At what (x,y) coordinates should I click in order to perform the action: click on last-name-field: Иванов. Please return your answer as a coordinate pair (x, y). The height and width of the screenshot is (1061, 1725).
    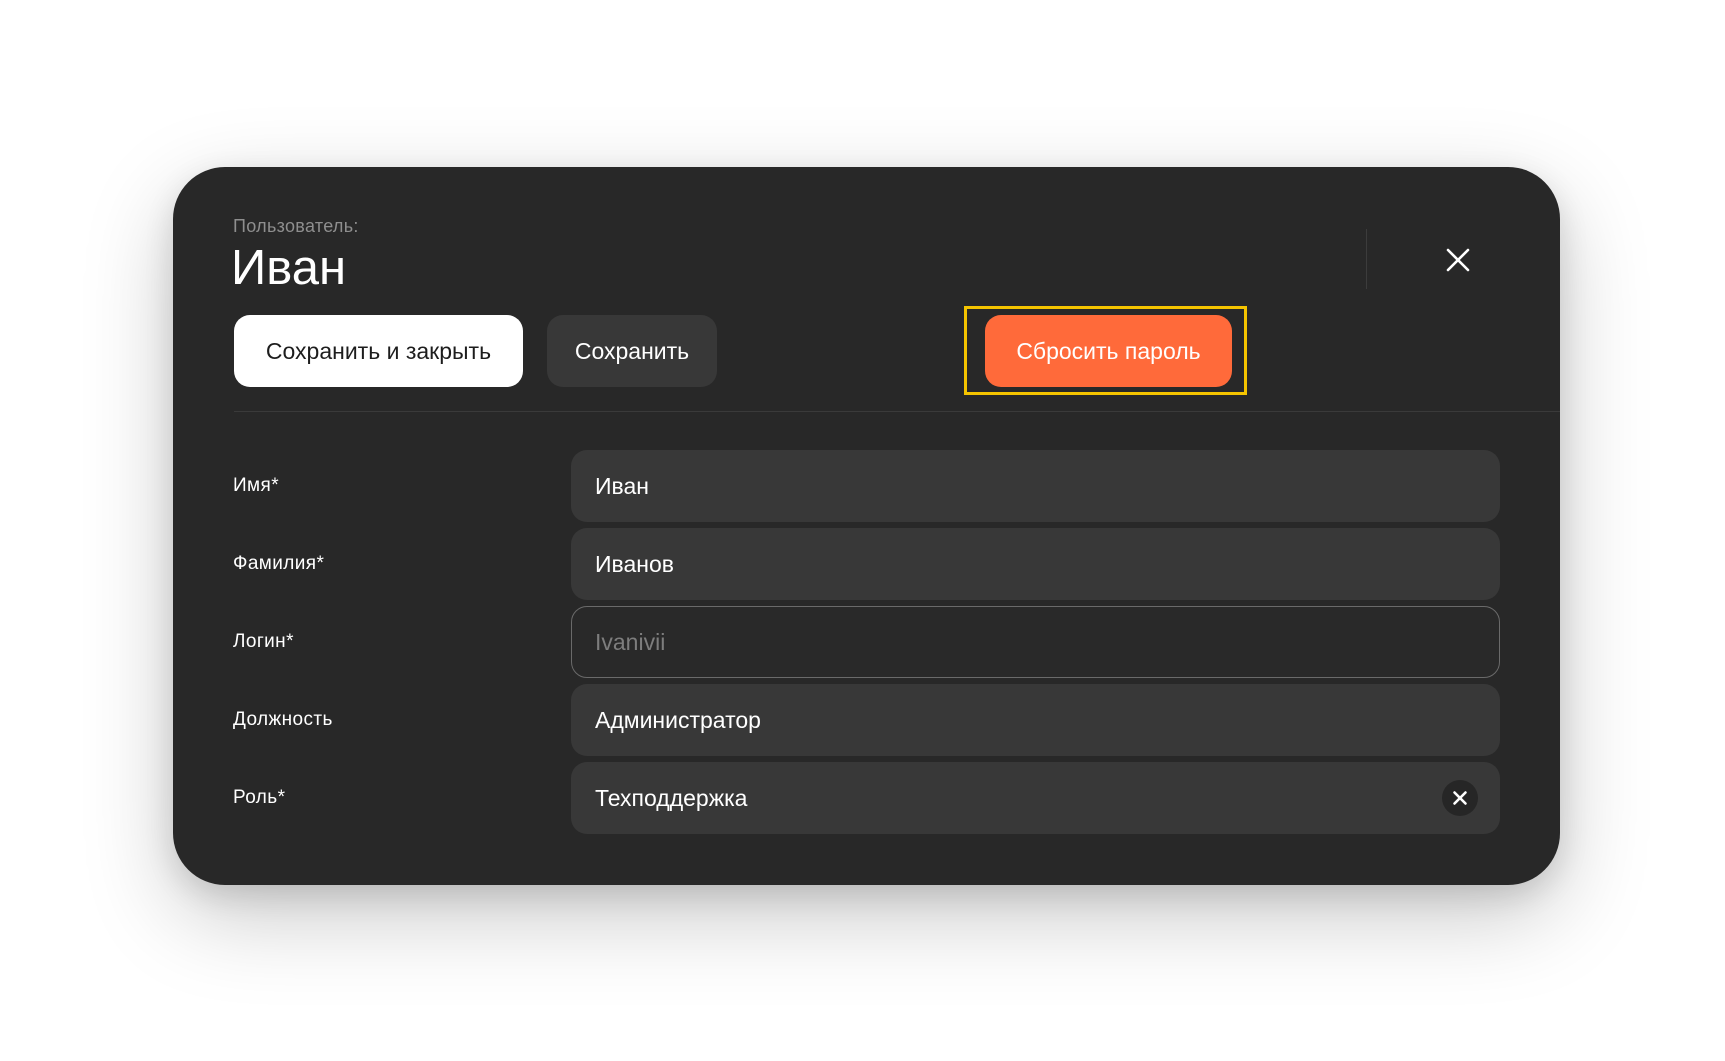
    Looking at the image, I should click on (1035, 564).